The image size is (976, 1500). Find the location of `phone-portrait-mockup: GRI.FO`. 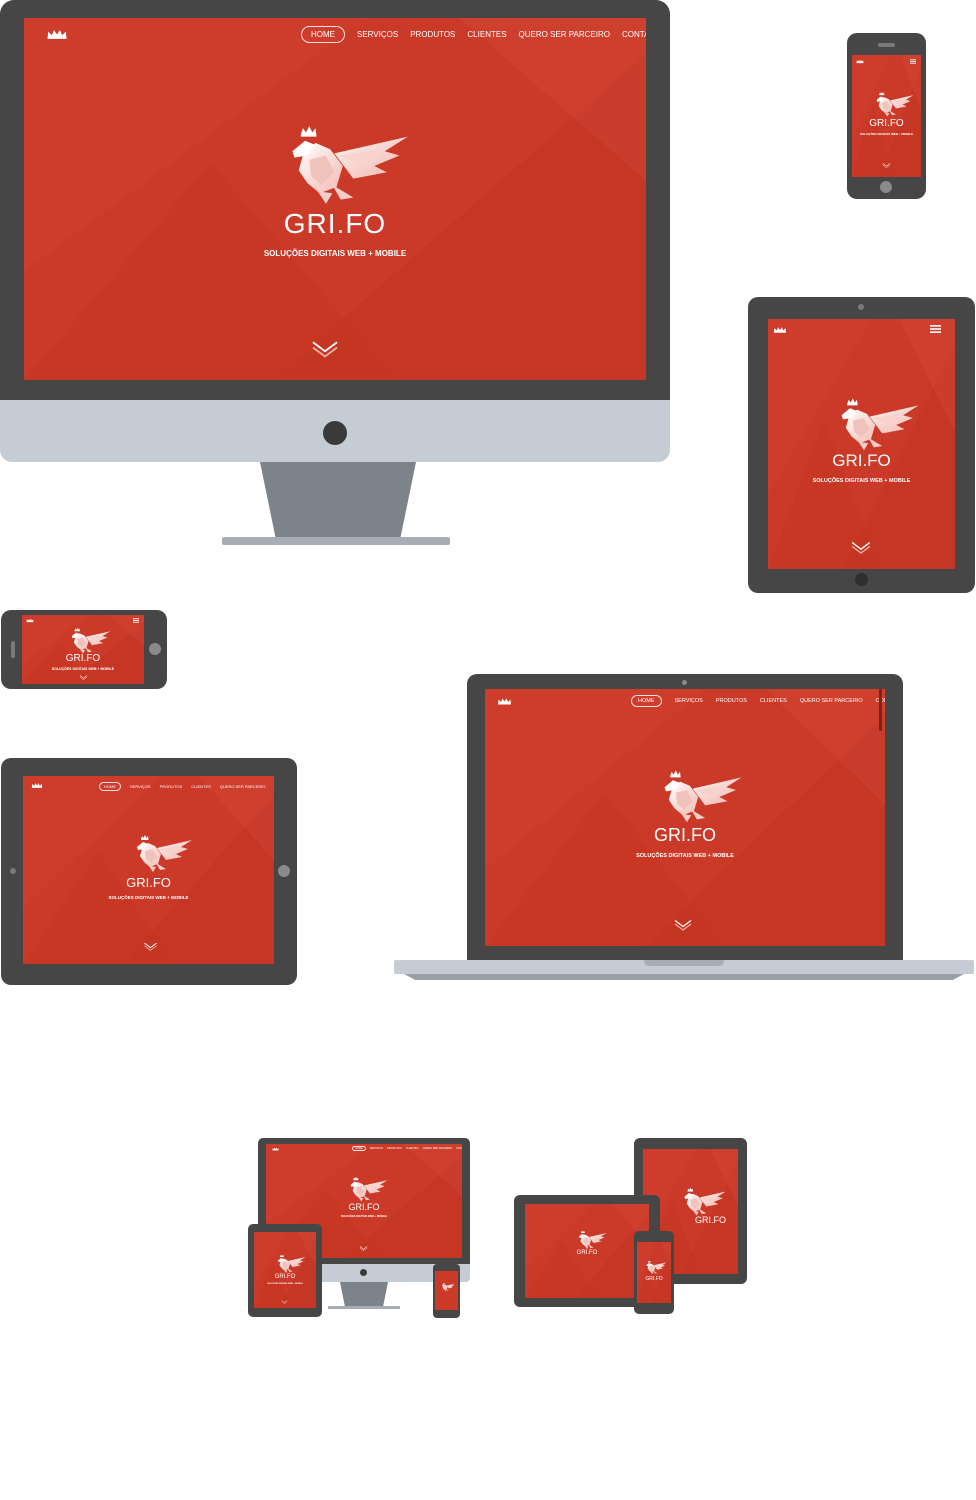

phone-portrait-mockup: GRI.FO is located at coordinates (654, 1272).